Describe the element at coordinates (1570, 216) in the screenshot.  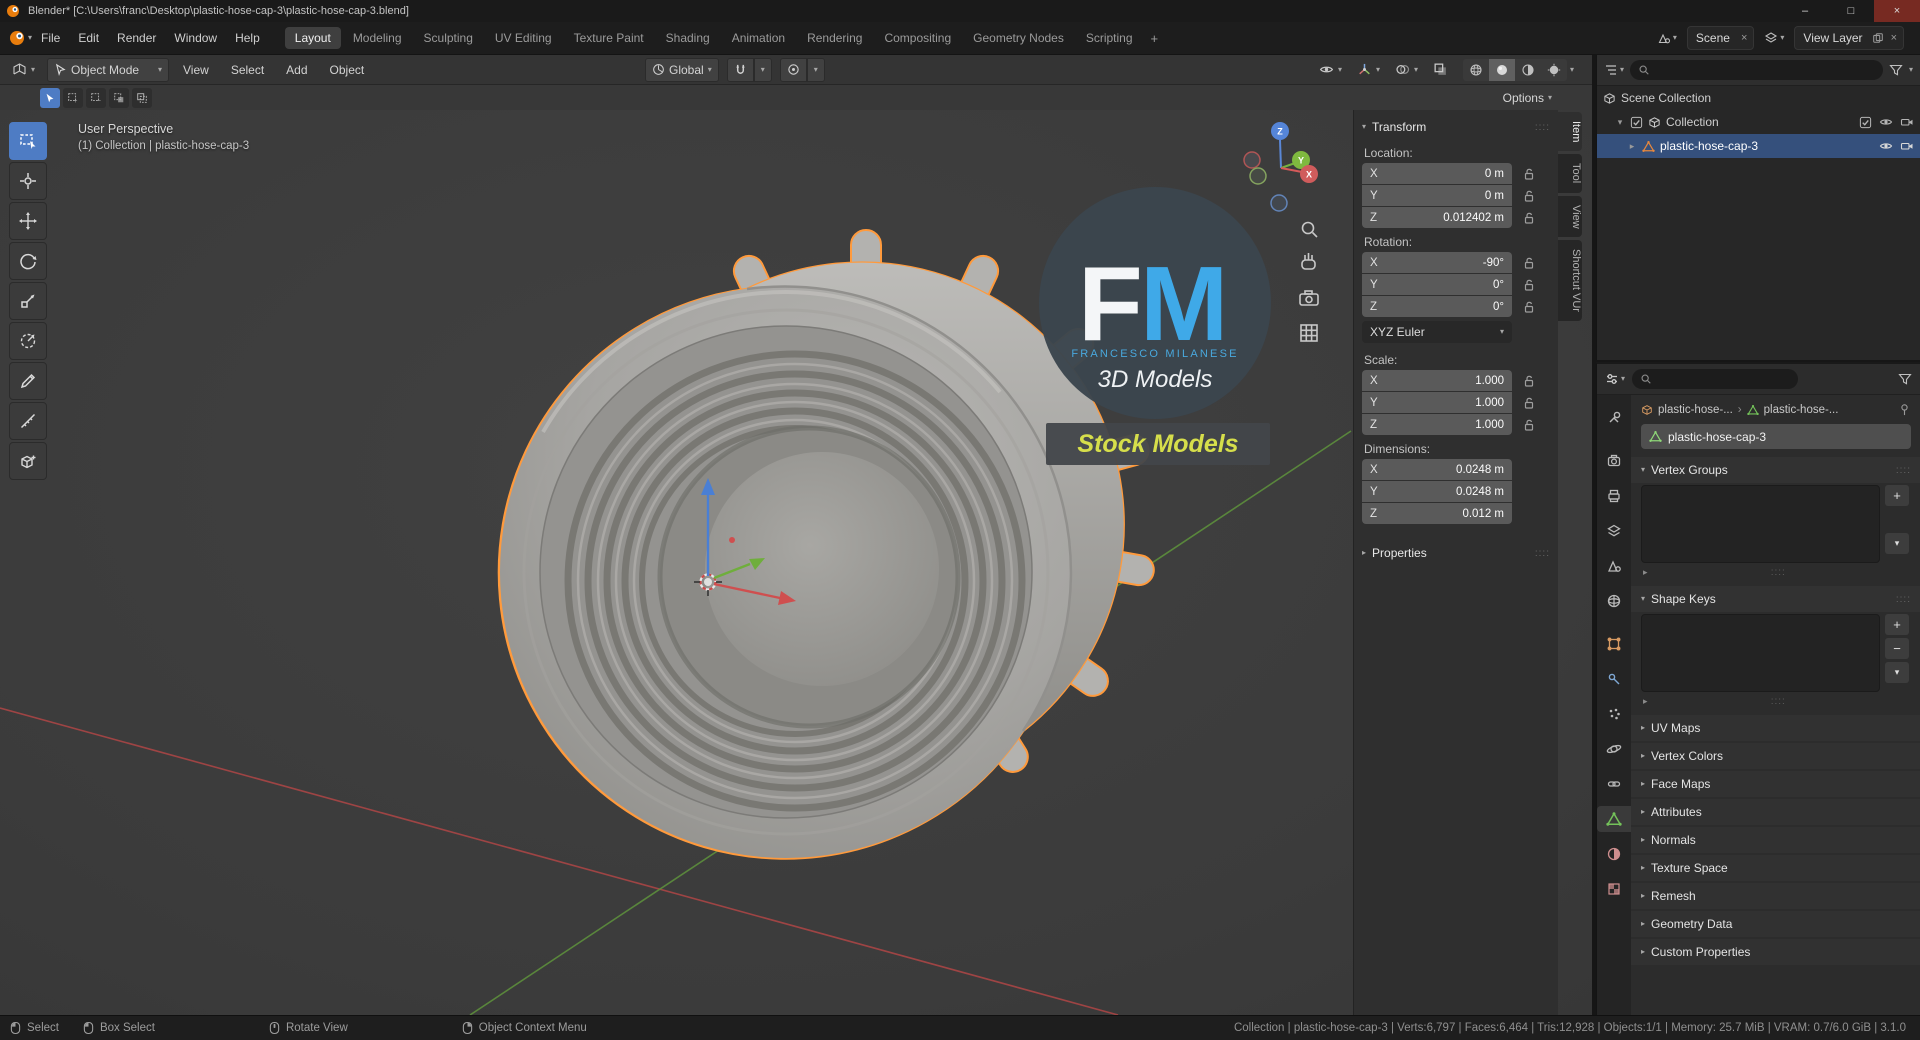
I see `sidebar-tab-view: View` at that location.